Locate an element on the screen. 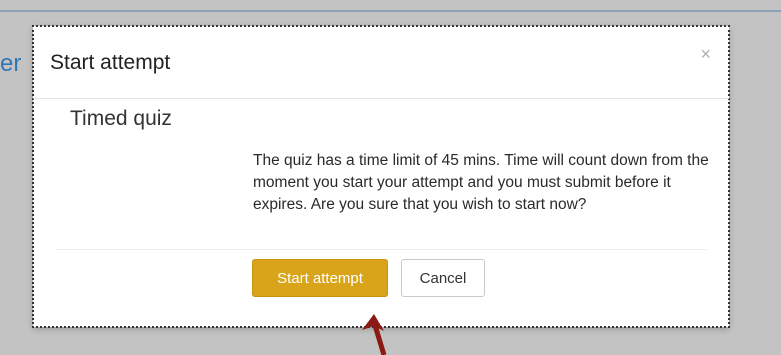  dialog-title: Start attempt is located at coordinates (110, 62).